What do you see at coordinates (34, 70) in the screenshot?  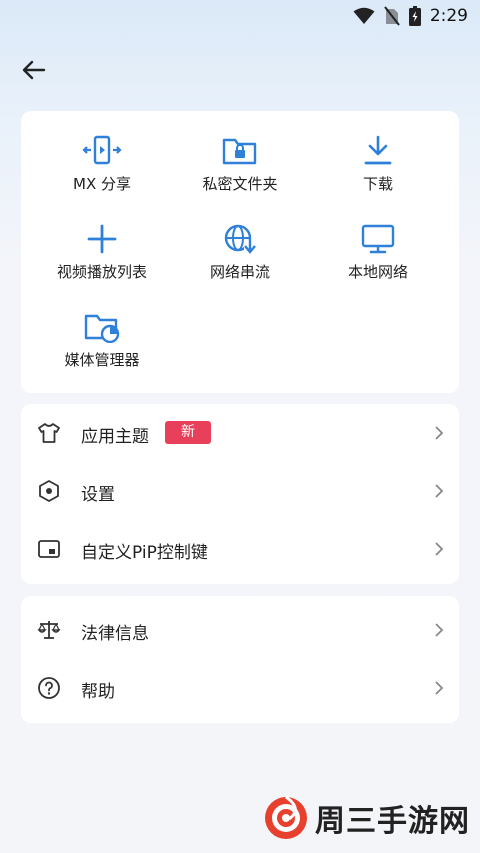 I see `back-arrow-icon` at bounding box center [34, 70].